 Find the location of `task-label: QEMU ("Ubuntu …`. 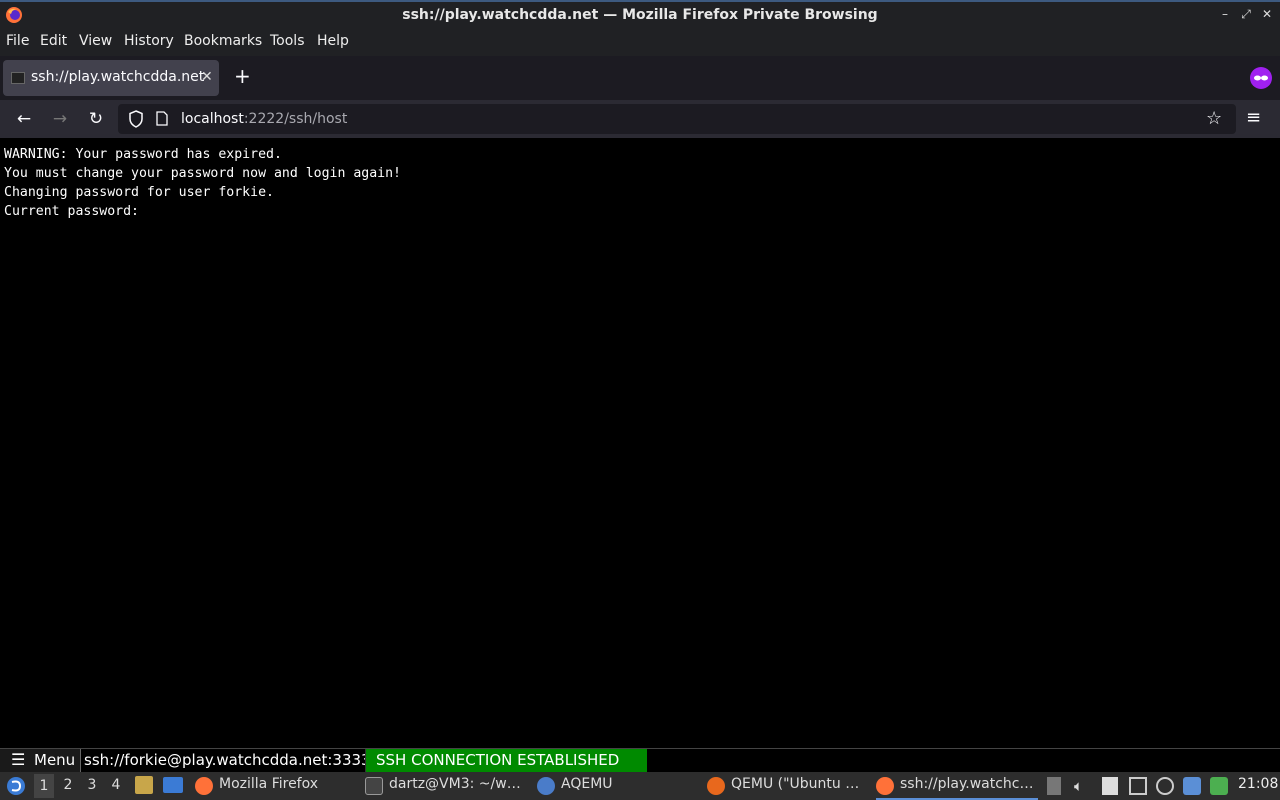

task-label: QEMU ("Ubuntu … is located at coordinates (795, 784).